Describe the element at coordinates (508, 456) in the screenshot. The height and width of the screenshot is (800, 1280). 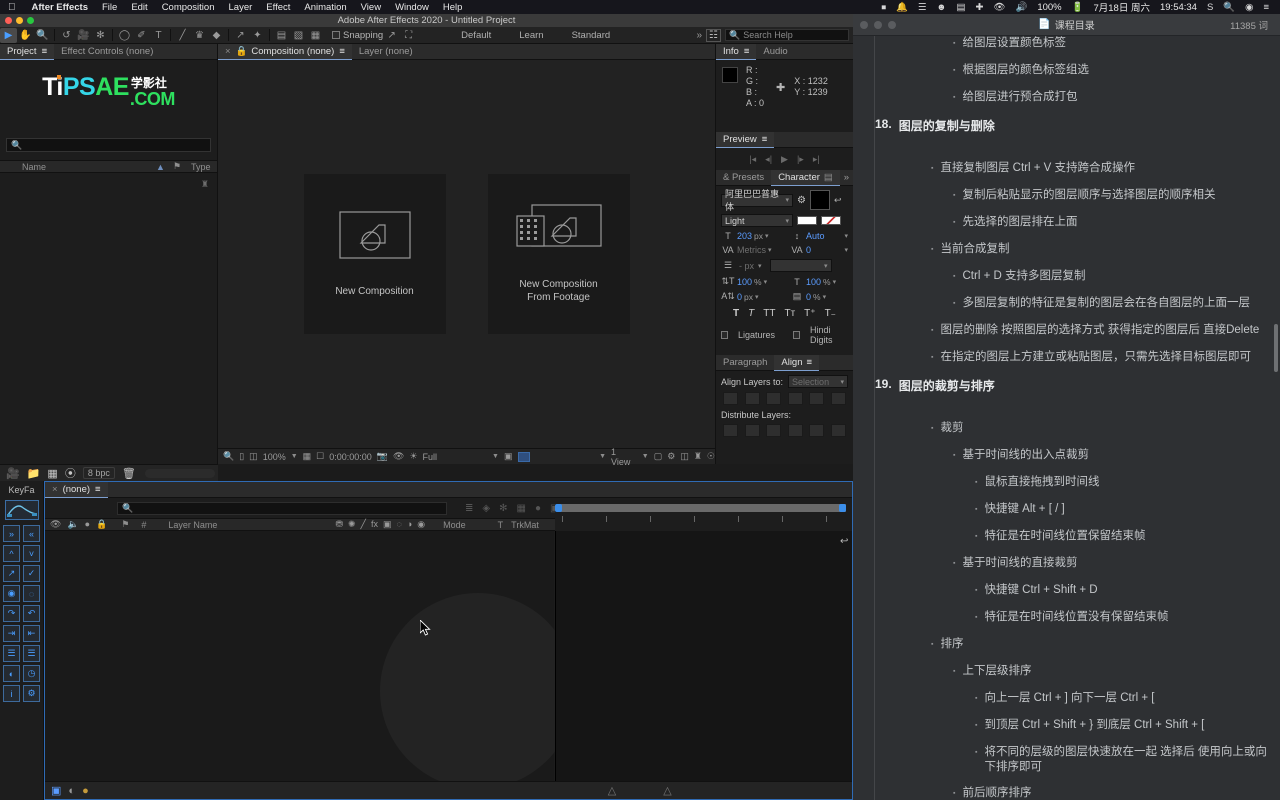
I see `transparency-grid-icon: ▣` at that location.